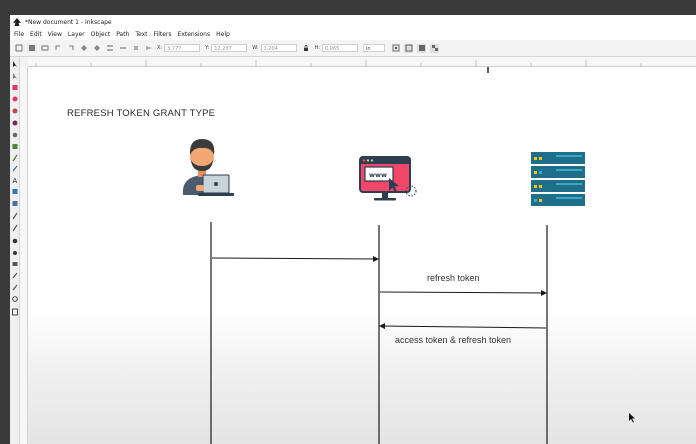  Describe the element at coordinates (101, 34) in the screenshot. I see `menu-object: Object` at that location.